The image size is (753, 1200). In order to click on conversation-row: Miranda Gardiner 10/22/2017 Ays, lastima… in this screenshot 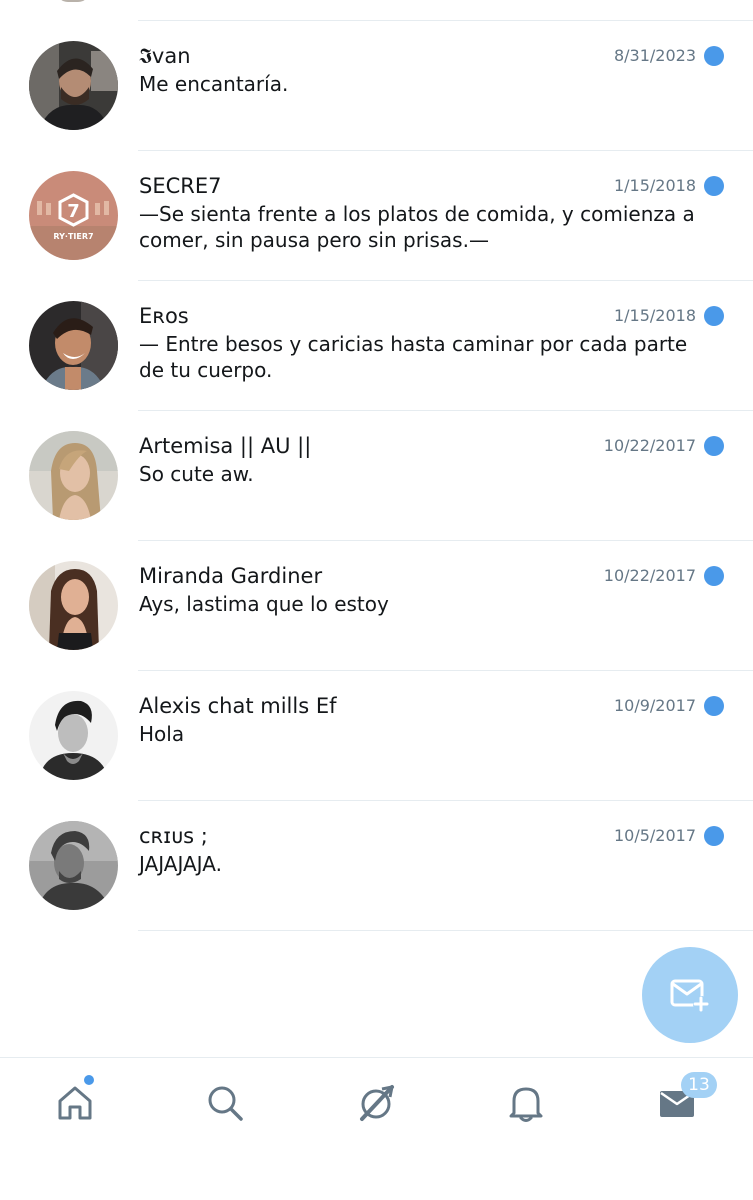, I will do `click(376, 606)`.